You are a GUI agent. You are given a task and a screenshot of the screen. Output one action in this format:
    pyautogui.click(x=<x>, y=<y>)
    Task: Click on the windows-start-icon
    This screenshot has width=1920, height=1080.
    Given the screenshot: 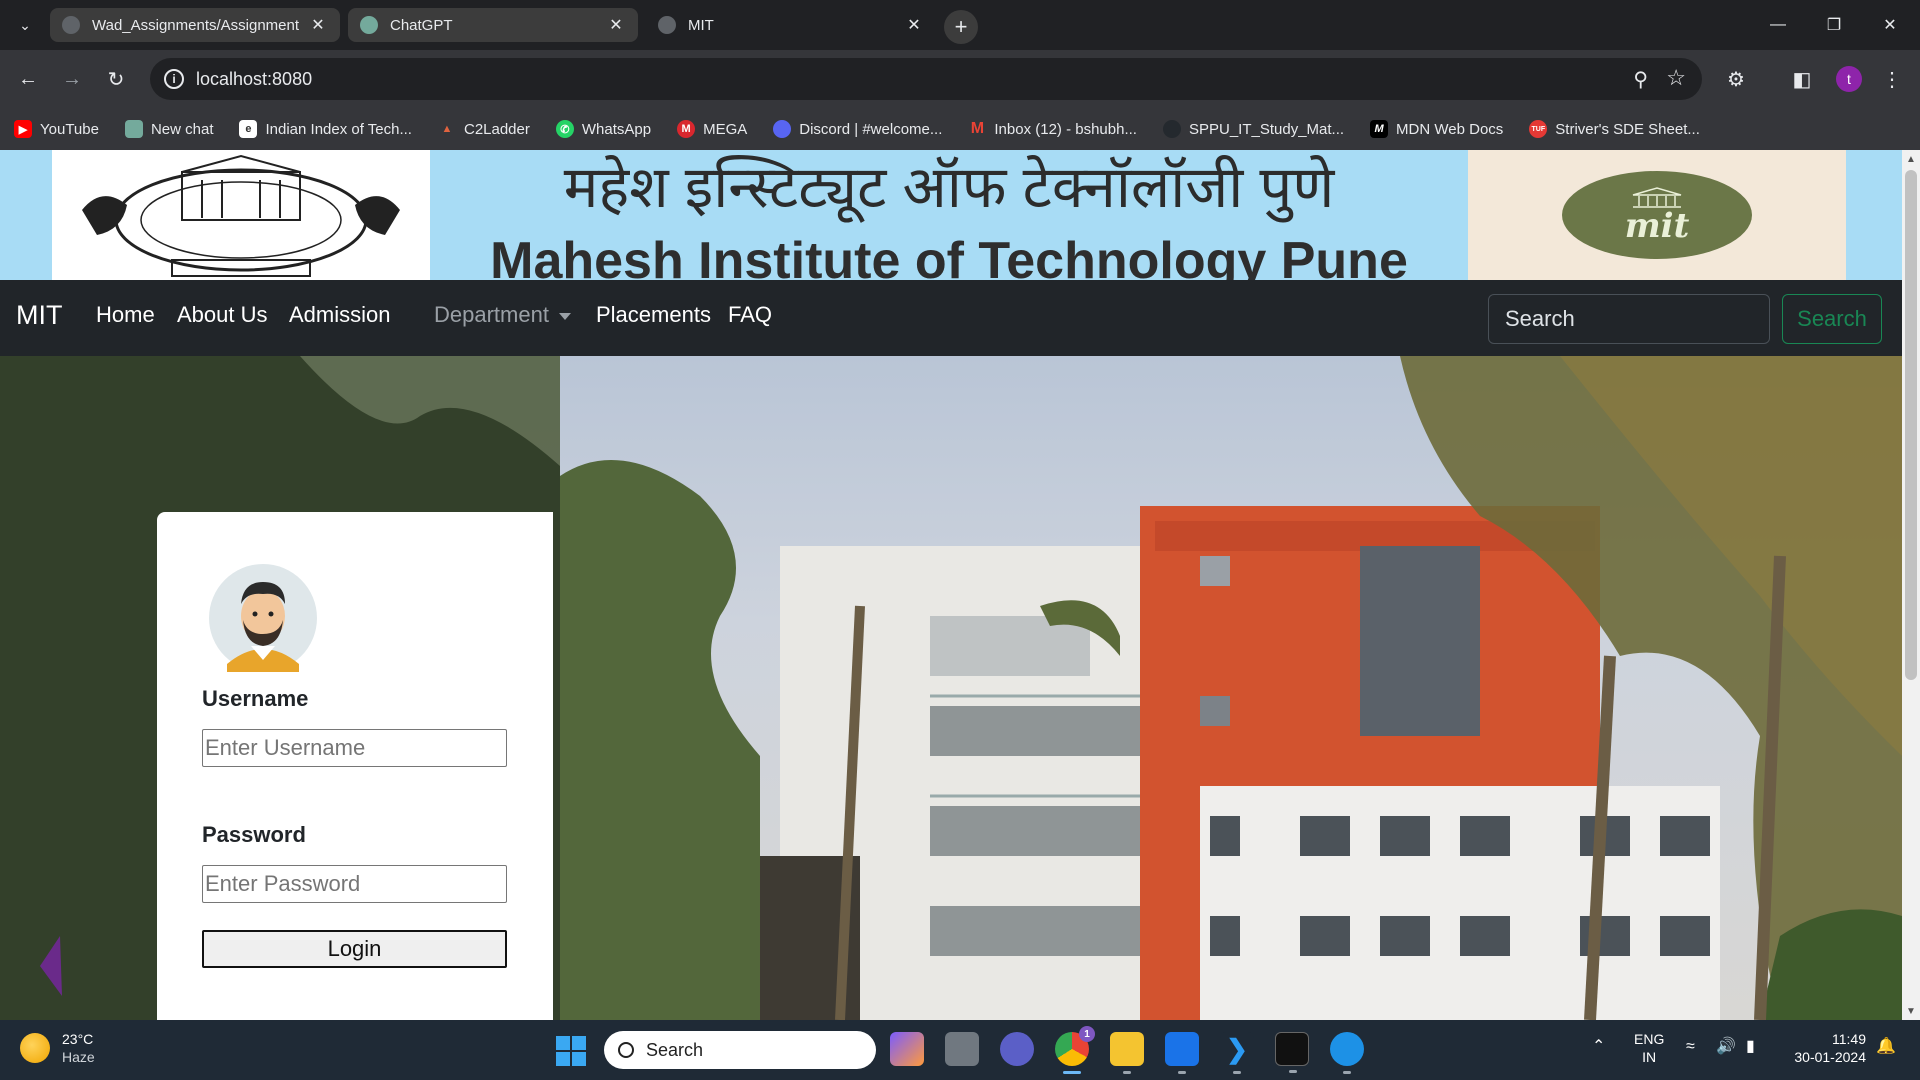 What is the action you would take?
    pyautogui.click(x=571, y=1051)
    